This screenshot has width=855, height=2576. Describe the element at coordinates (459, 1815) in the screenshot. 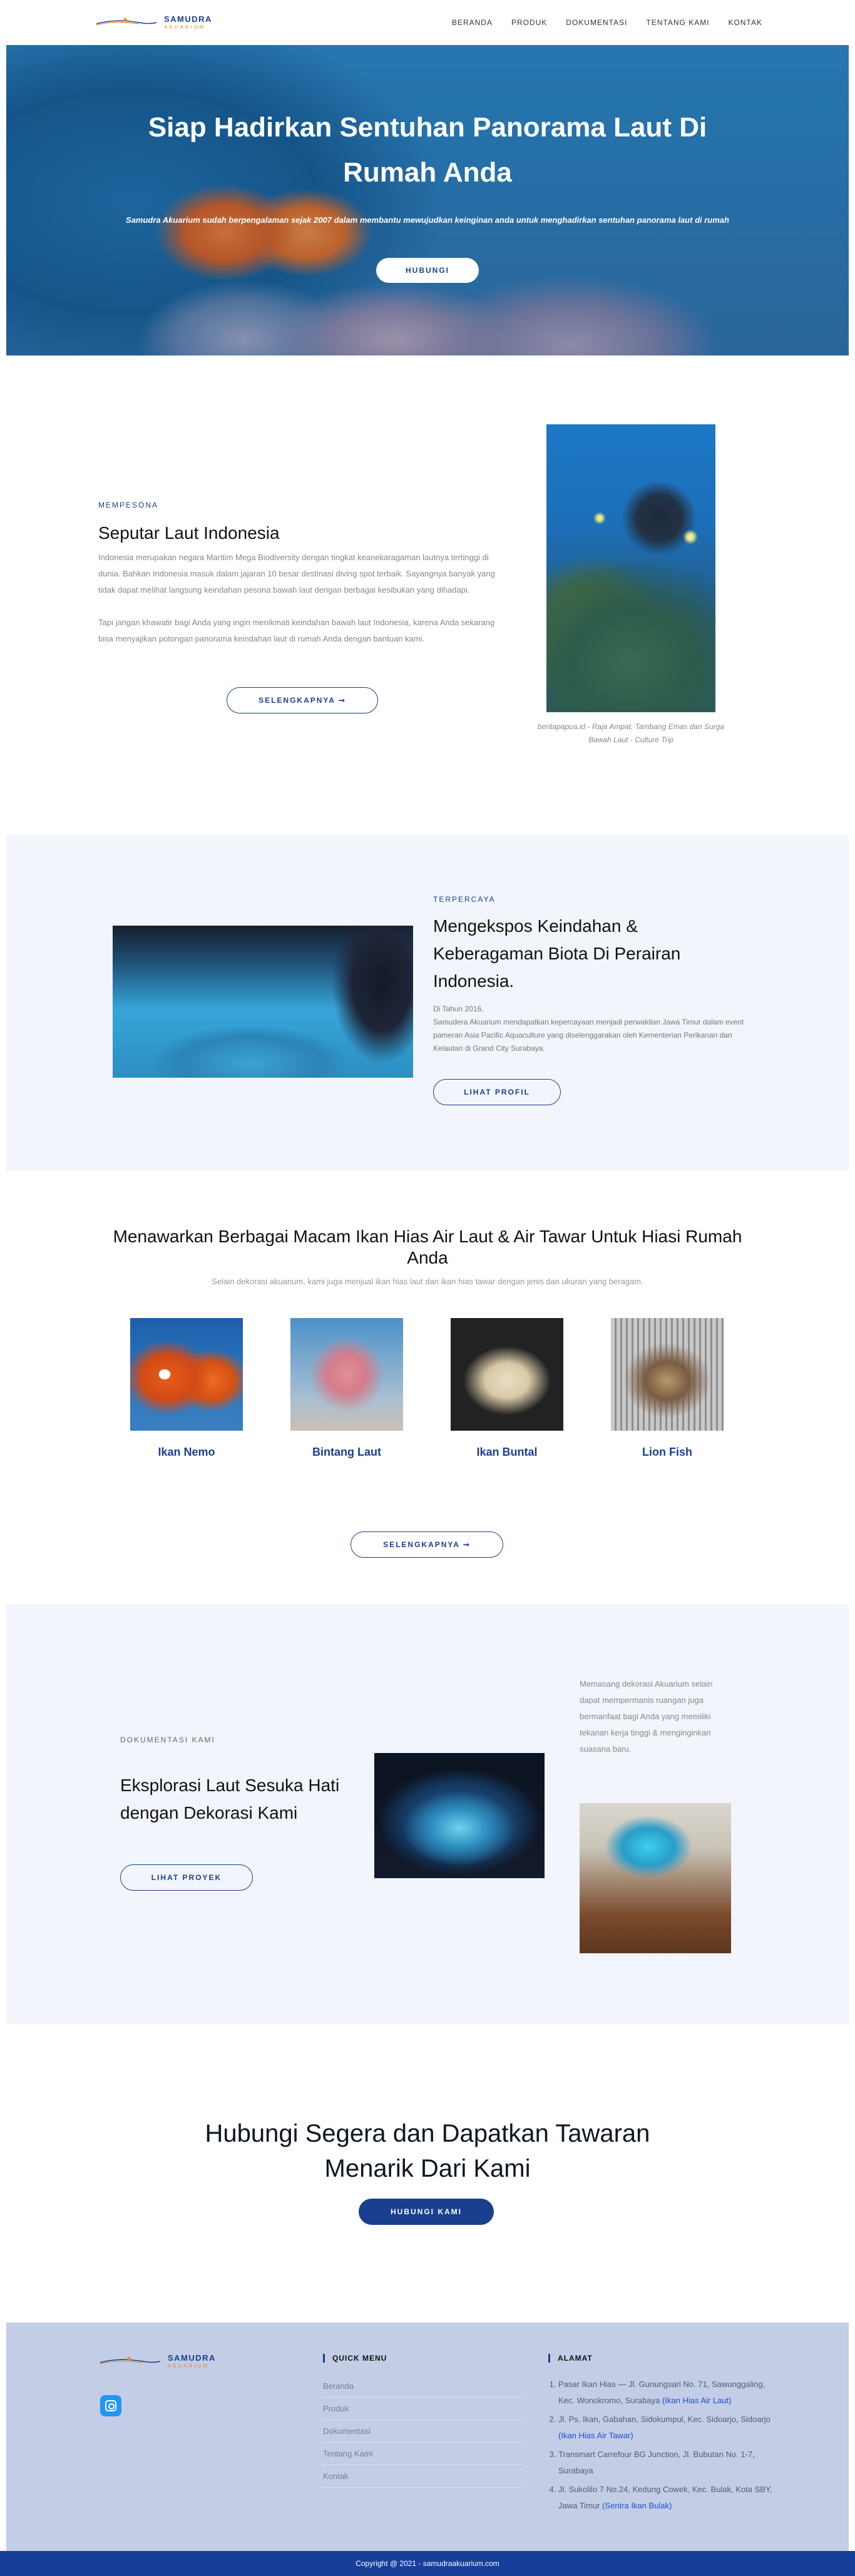

I see `aquarium-project-photo` at that location.